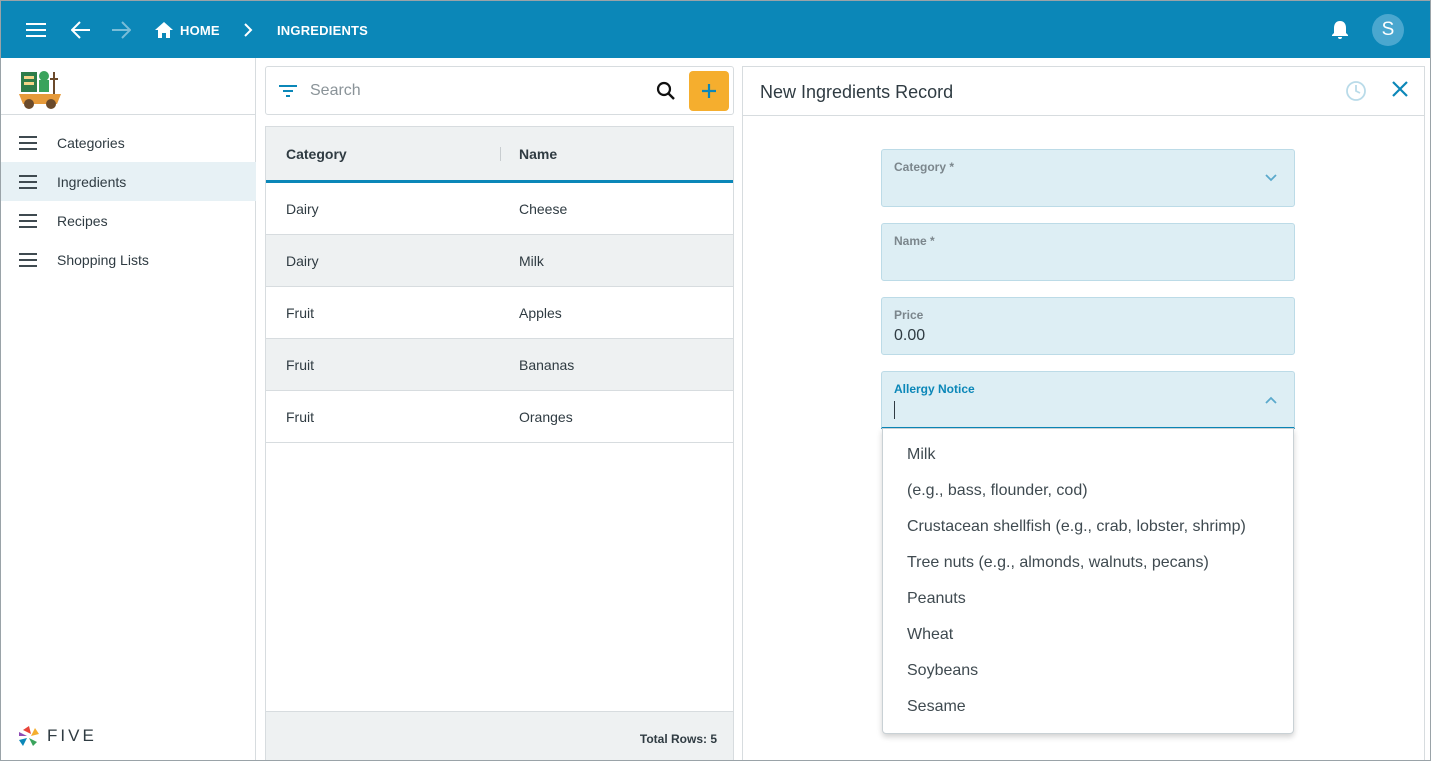 The width and height of the screenshot is (1431, 761). I want to click on arrow-forward-icon, so click(121, 30).